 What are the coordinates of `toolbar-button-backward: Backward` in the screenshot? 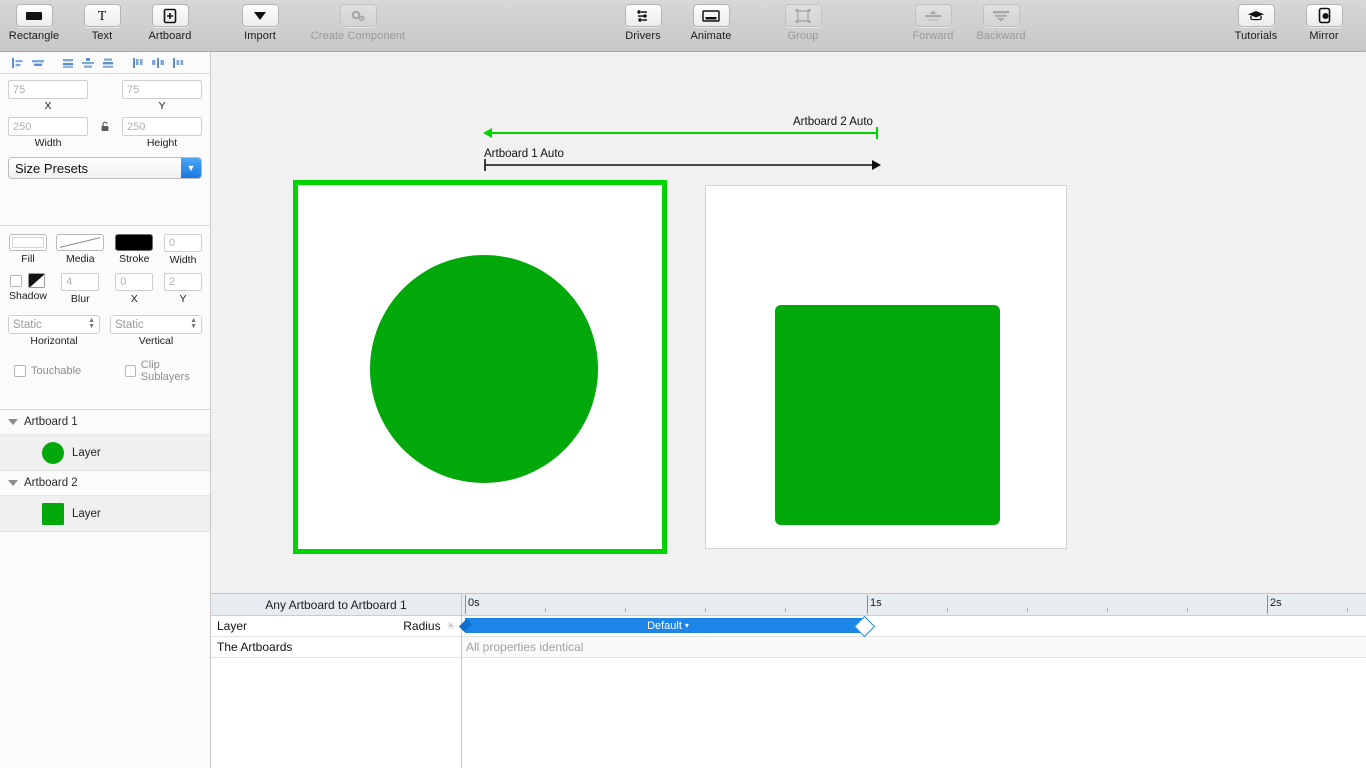 It's located at (1001, 21).